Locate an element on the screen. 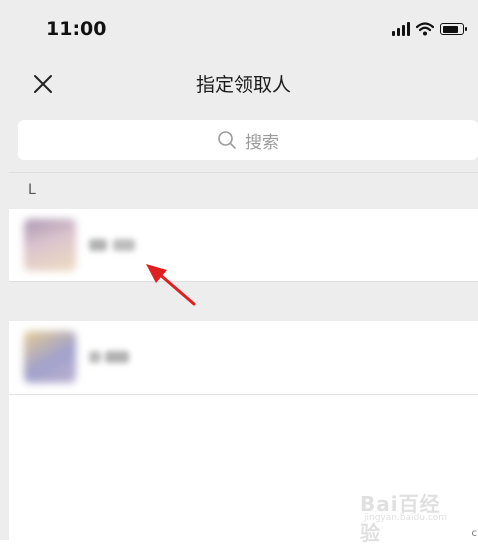 This screenshot has width=478, height=546. watermark-url: jingyan.baidu.com is located at coordinates (406, 518).